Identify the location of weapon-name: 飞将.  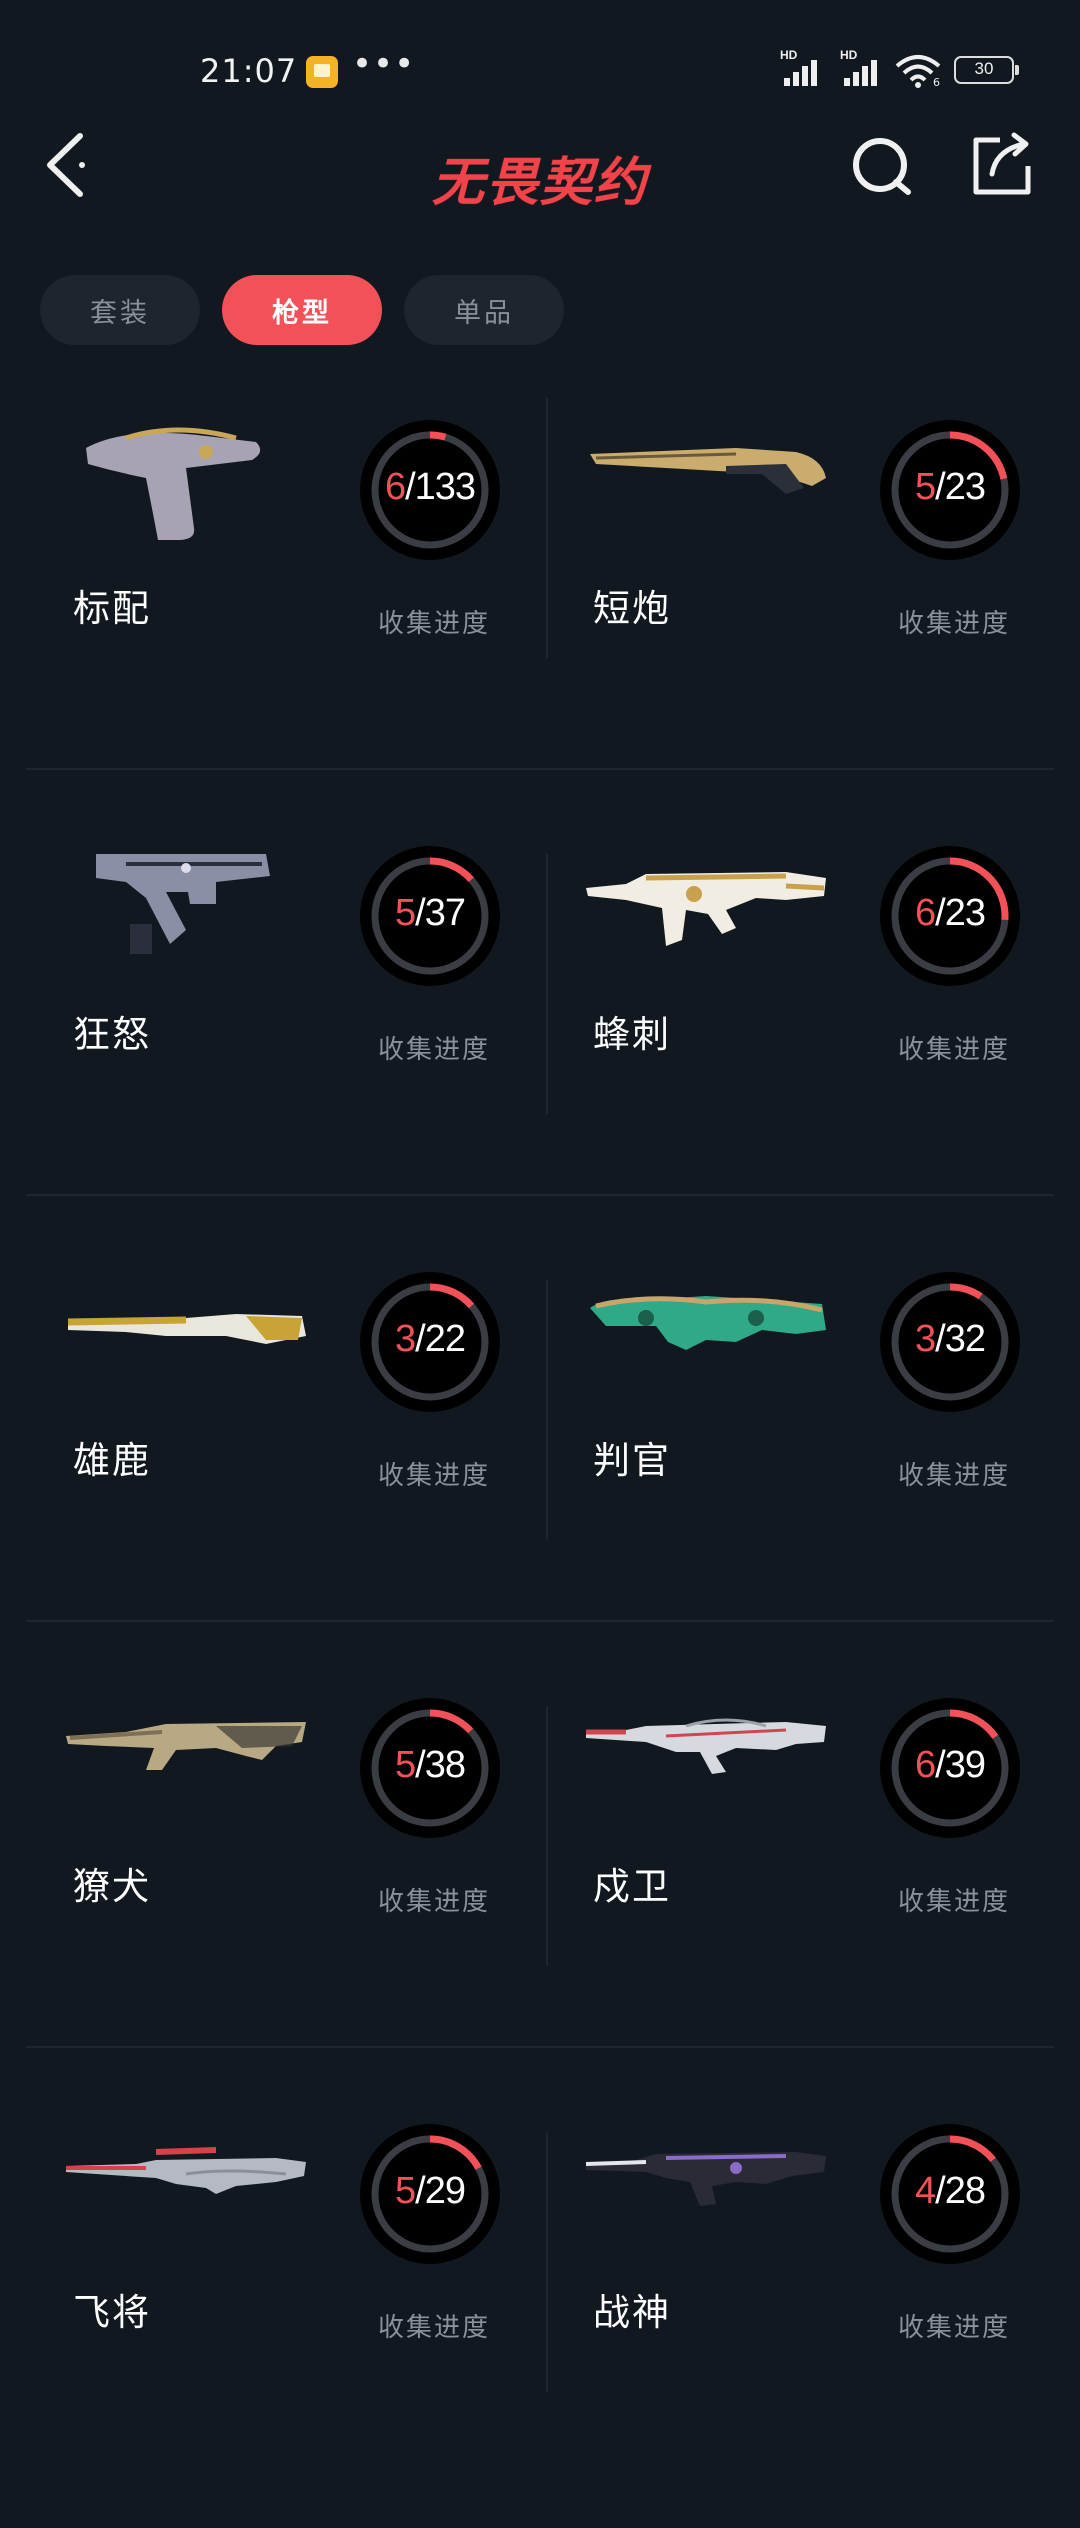
(112, 2312).